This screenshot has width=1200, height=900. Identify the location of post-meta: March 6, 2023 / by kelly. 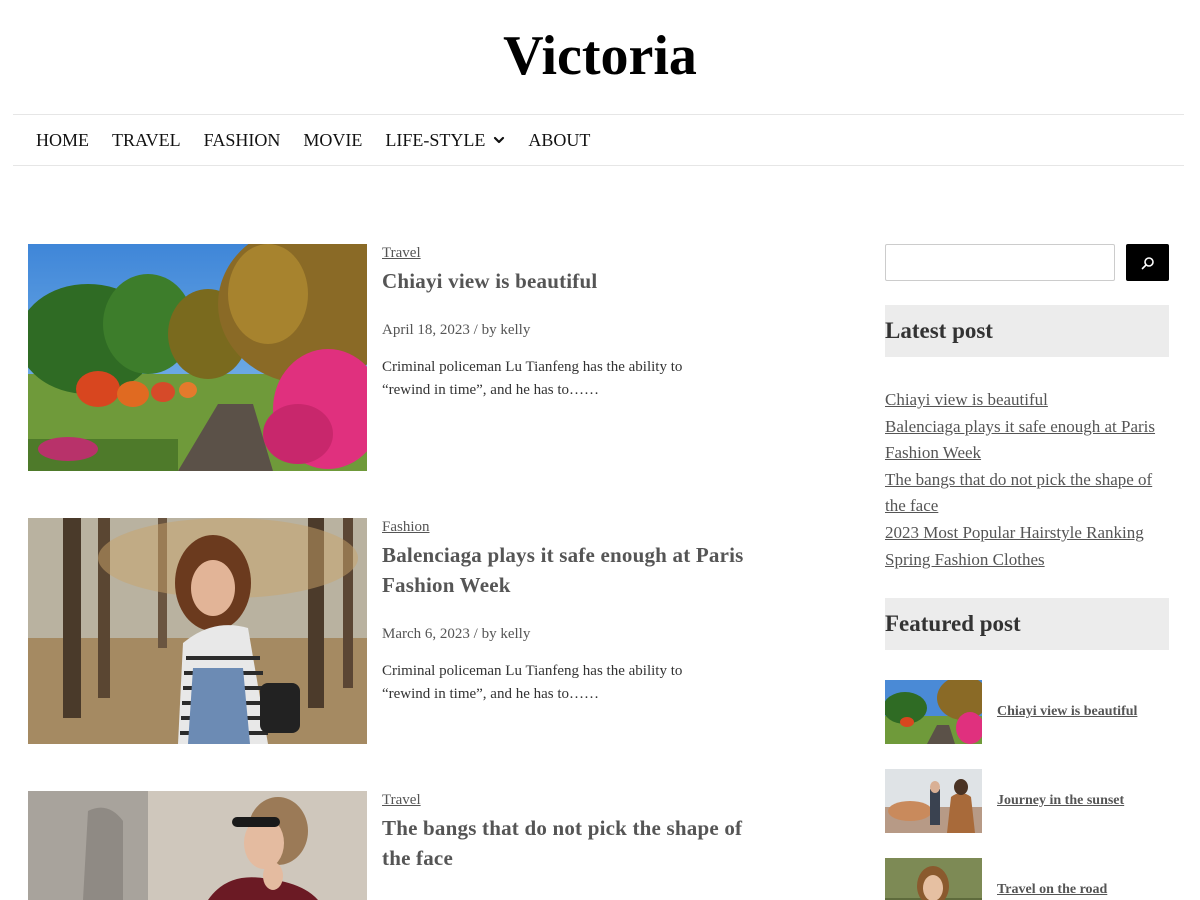
(567, 634).